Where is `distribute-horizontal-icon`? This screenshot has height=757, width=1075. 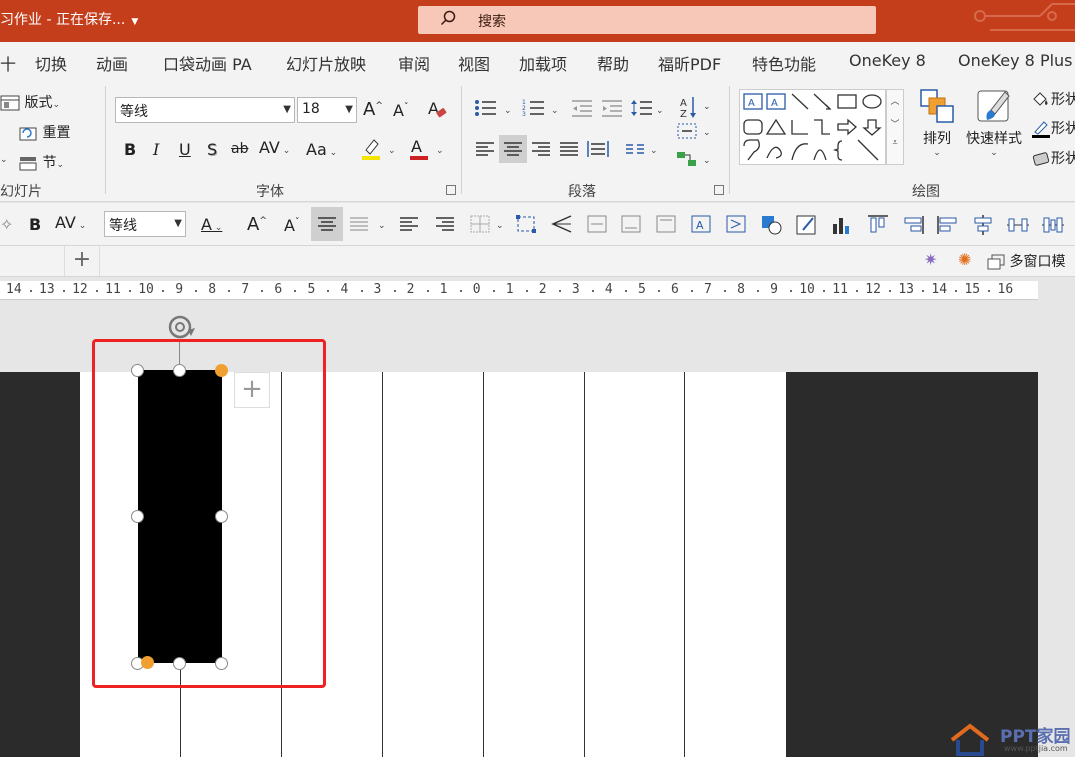 distribute-horizontal-icon is located at coordinates (1018, 225).